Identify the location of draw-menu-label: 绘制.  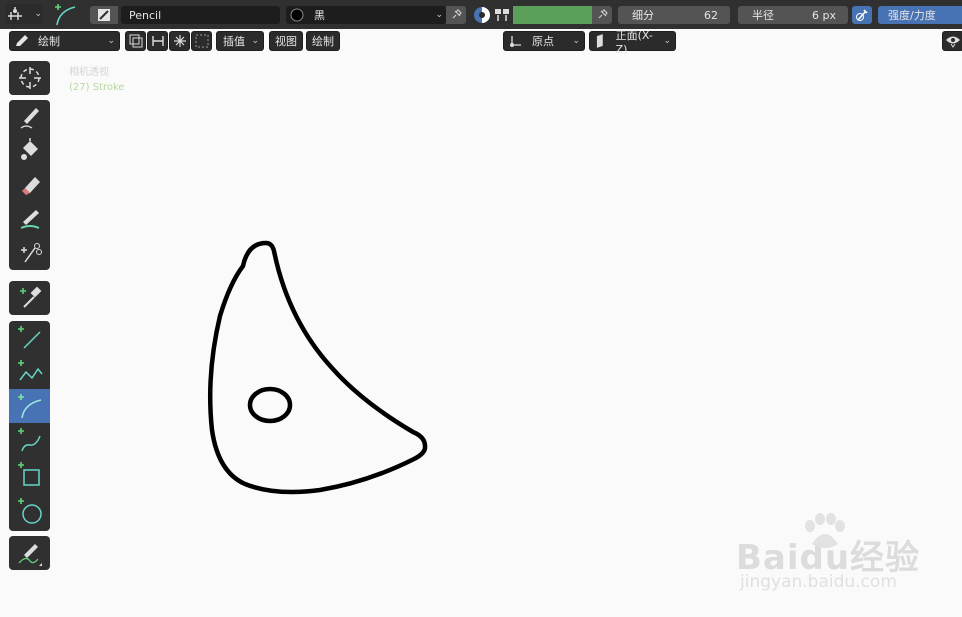
(323, 41).